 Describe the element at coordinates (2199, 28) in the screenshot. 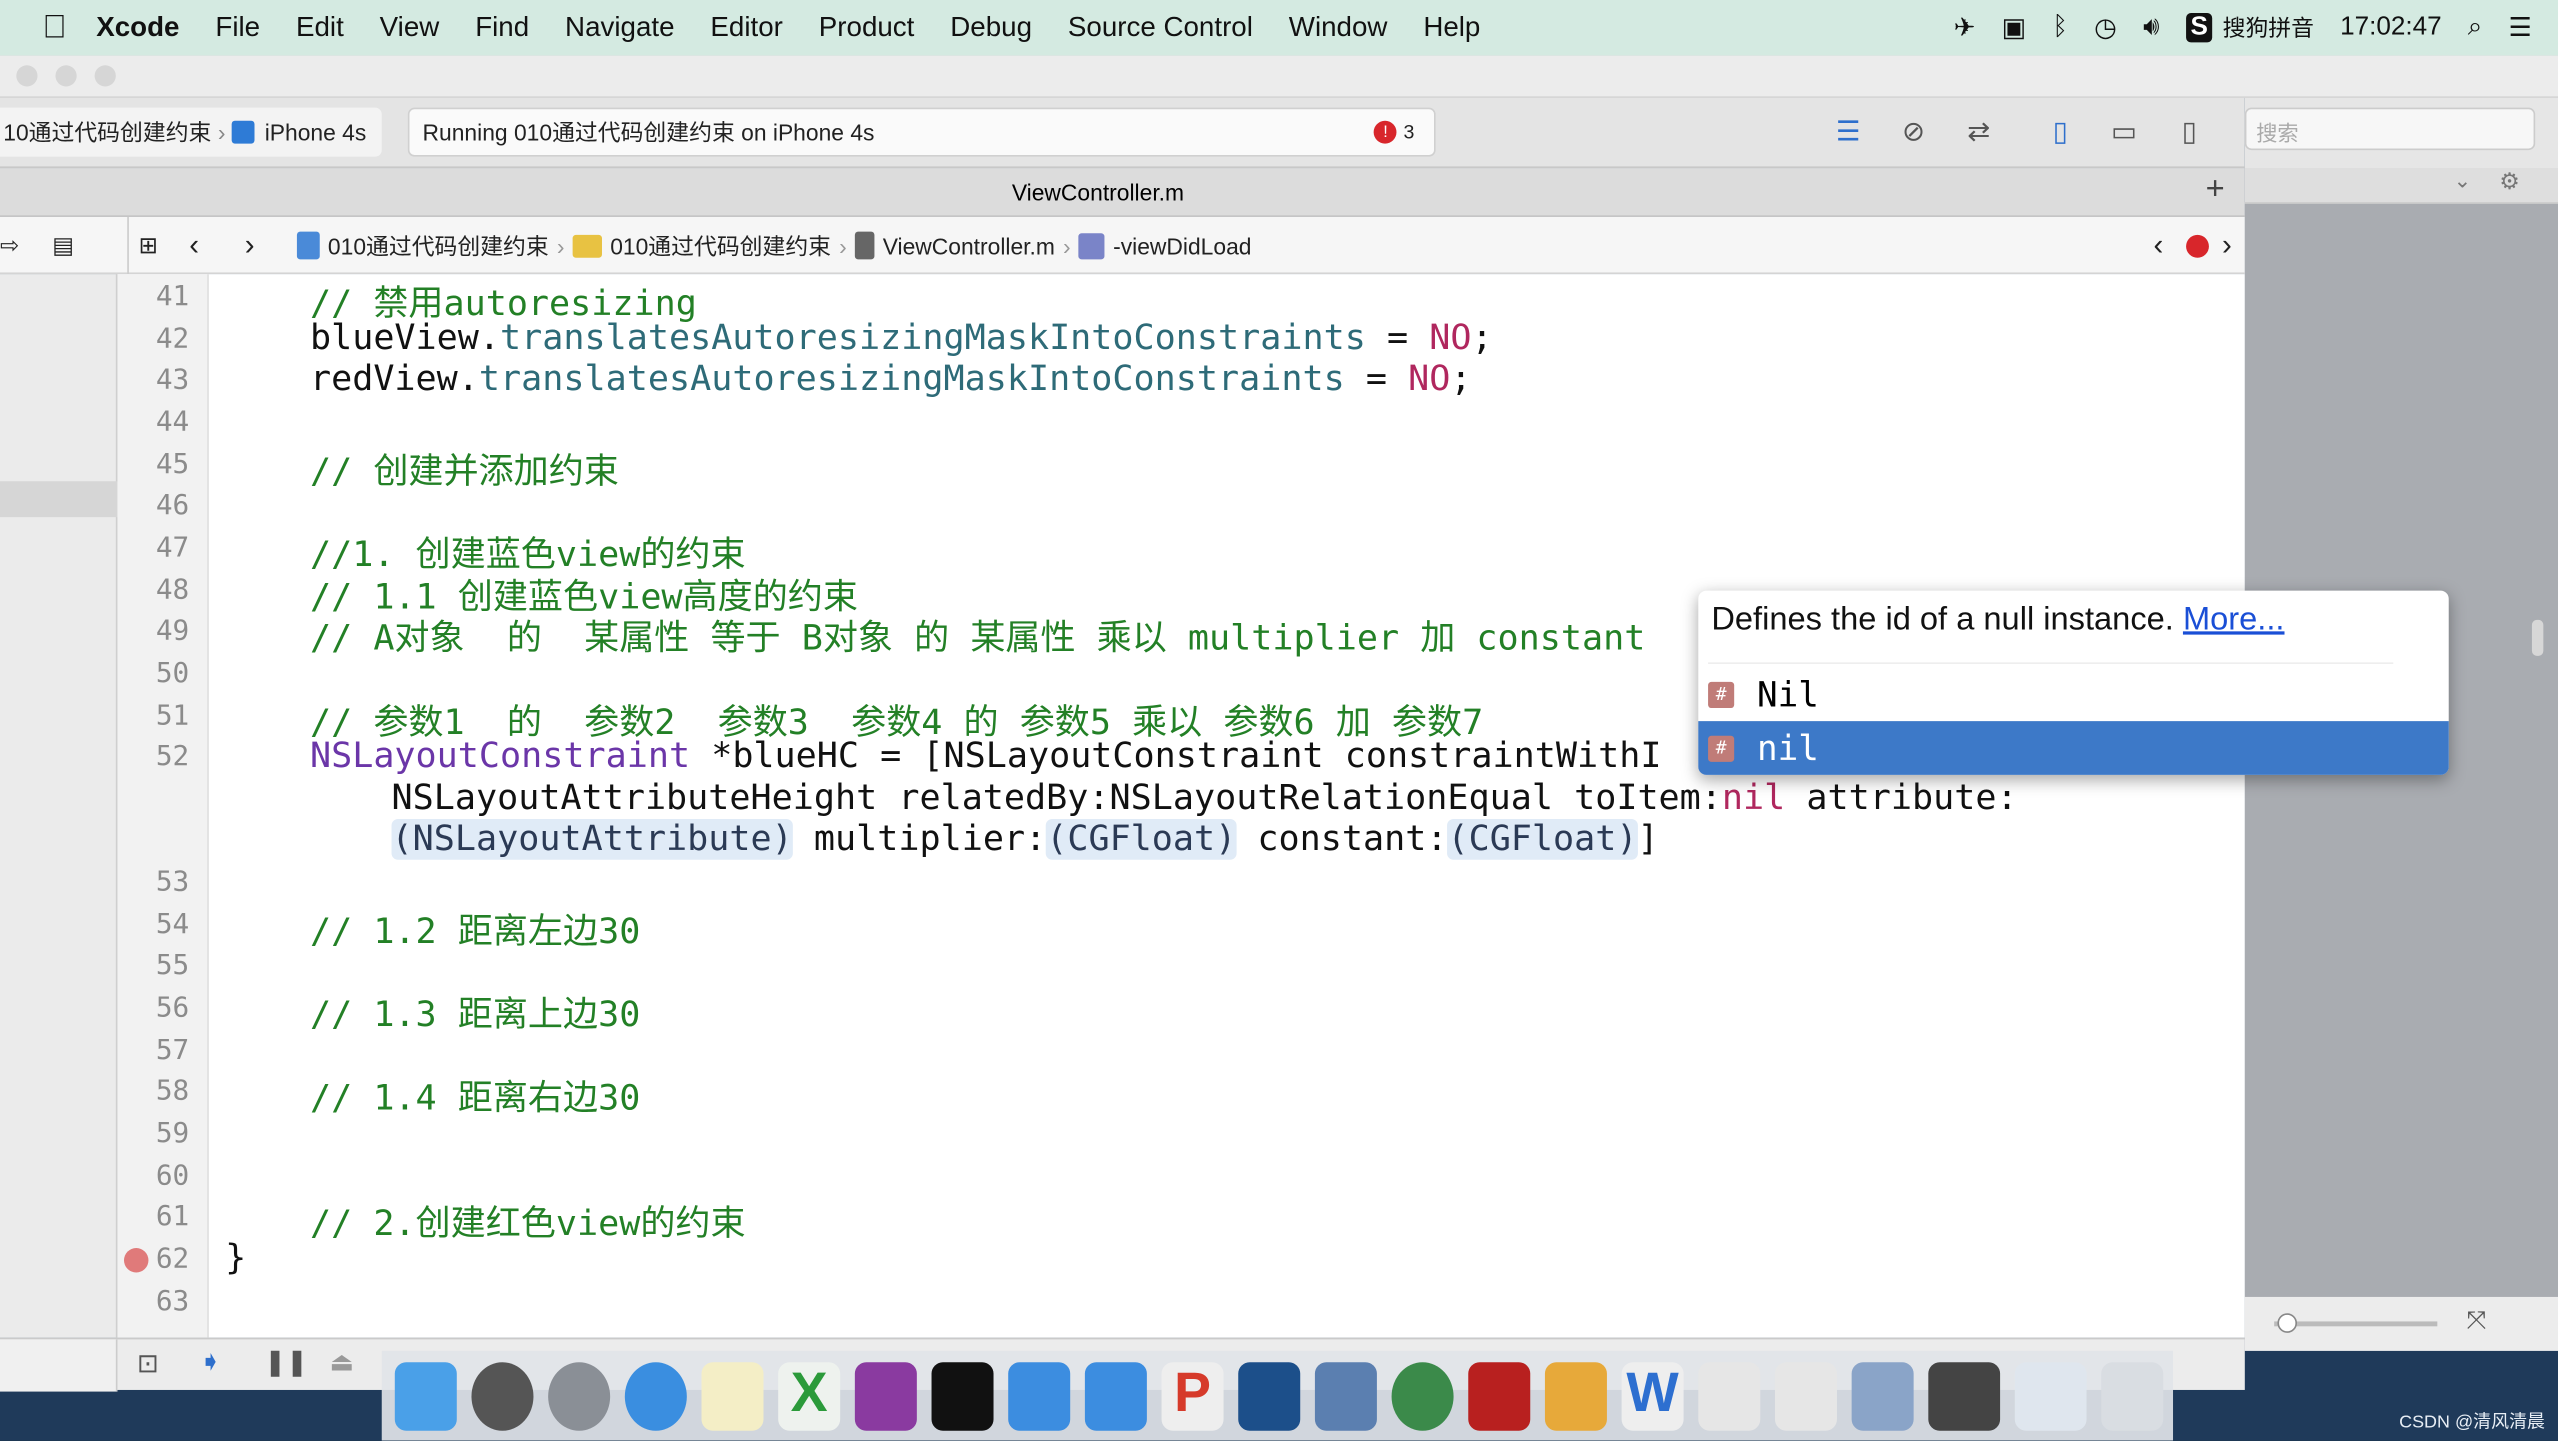

I see `input-method-icon: S` at that location.